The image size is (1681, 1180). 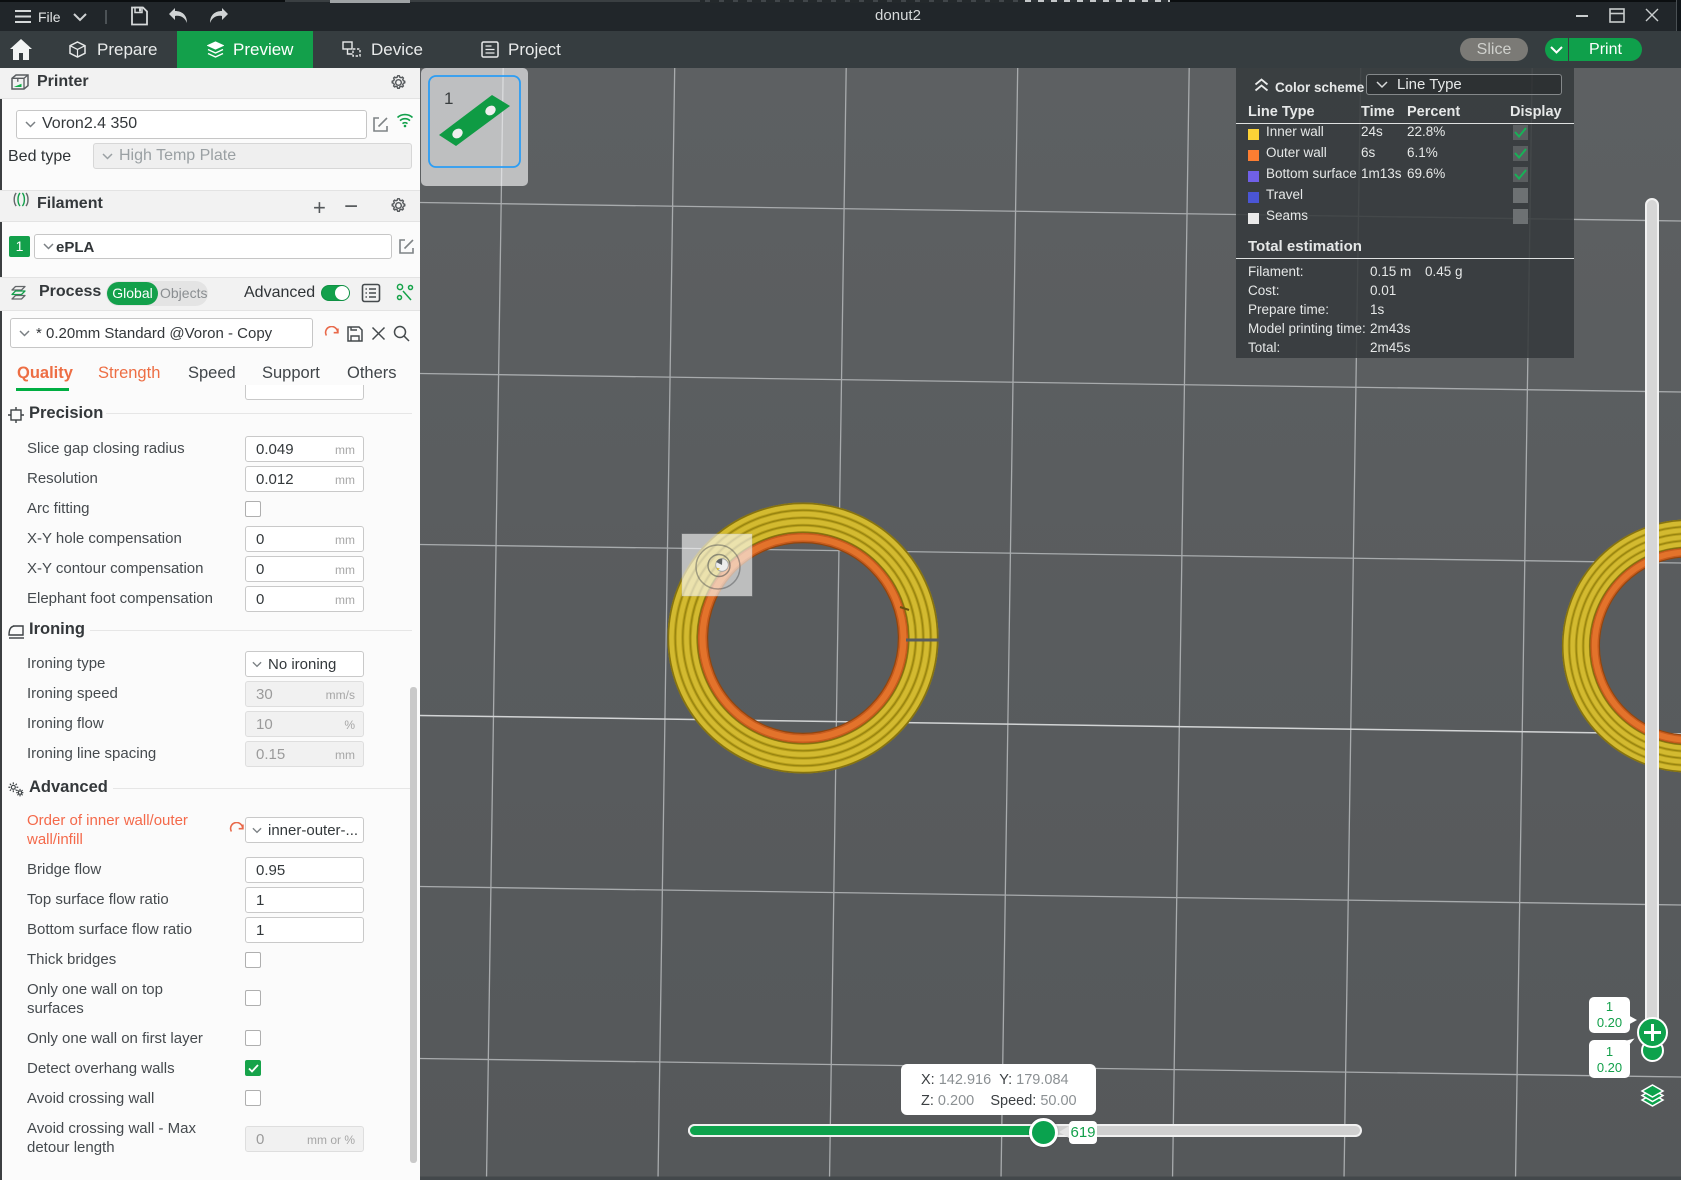 I want to click on svg-text: File, so click(x=49, y=17).